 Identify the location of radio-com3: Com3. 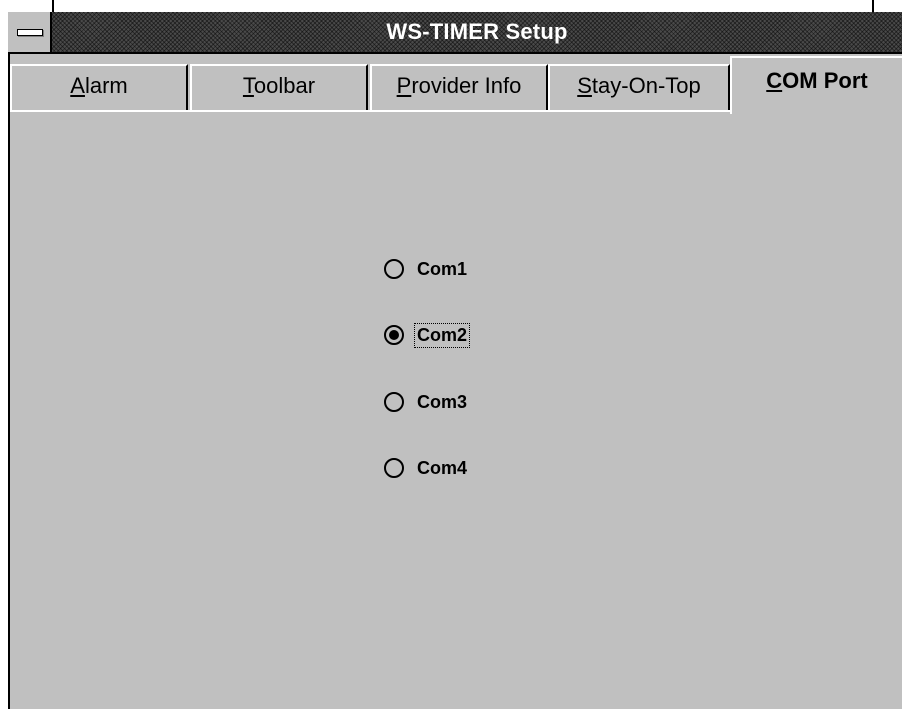
(426, 402).